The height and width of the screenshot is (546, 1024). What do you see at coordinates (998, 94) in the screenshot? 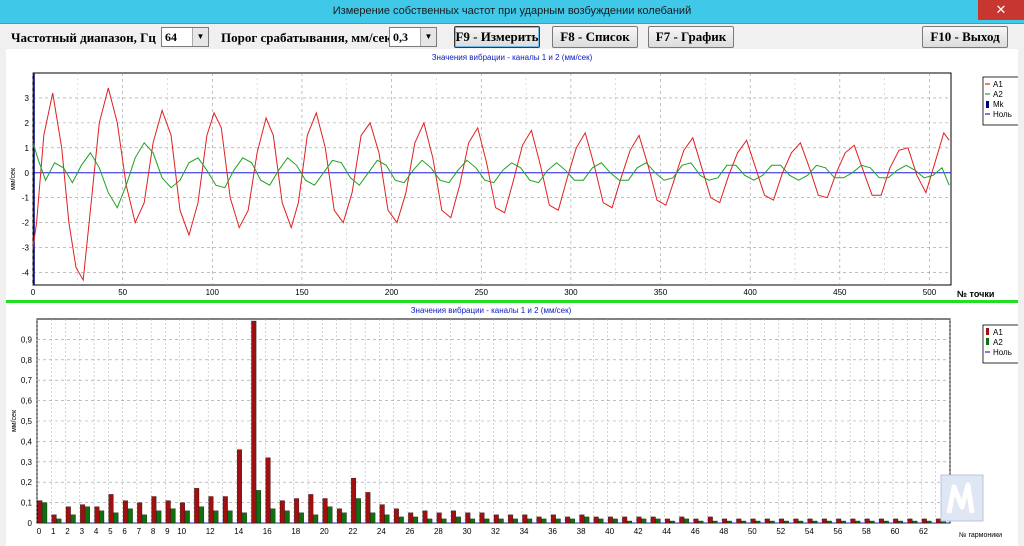
I see `legend-label: A2` at bounding box center [998, 94].